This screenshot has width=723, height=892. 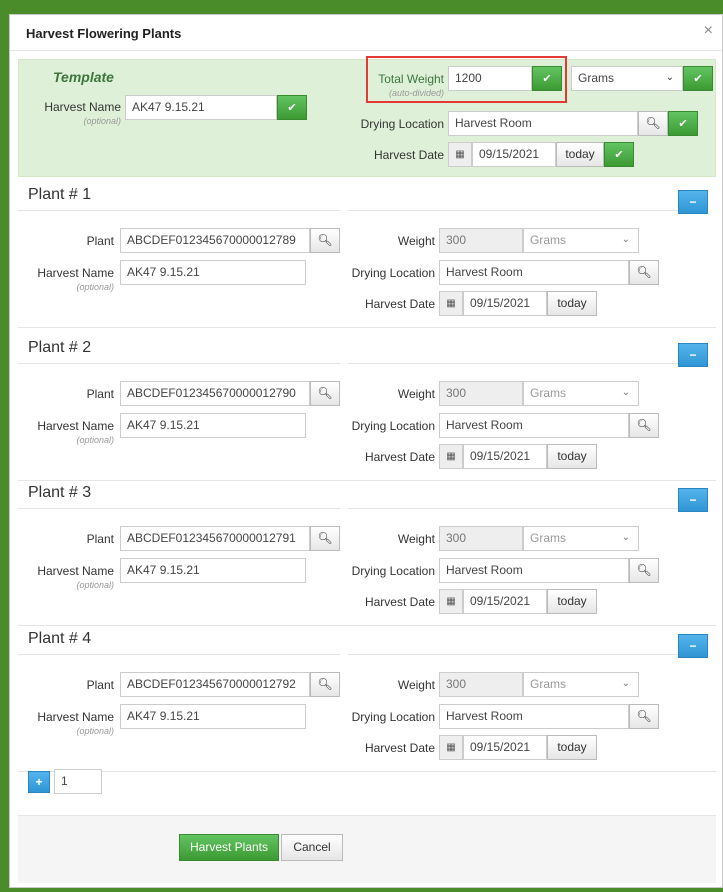 I want to click on plant-section-title: Plant # 3, so click(x=60, y=492).